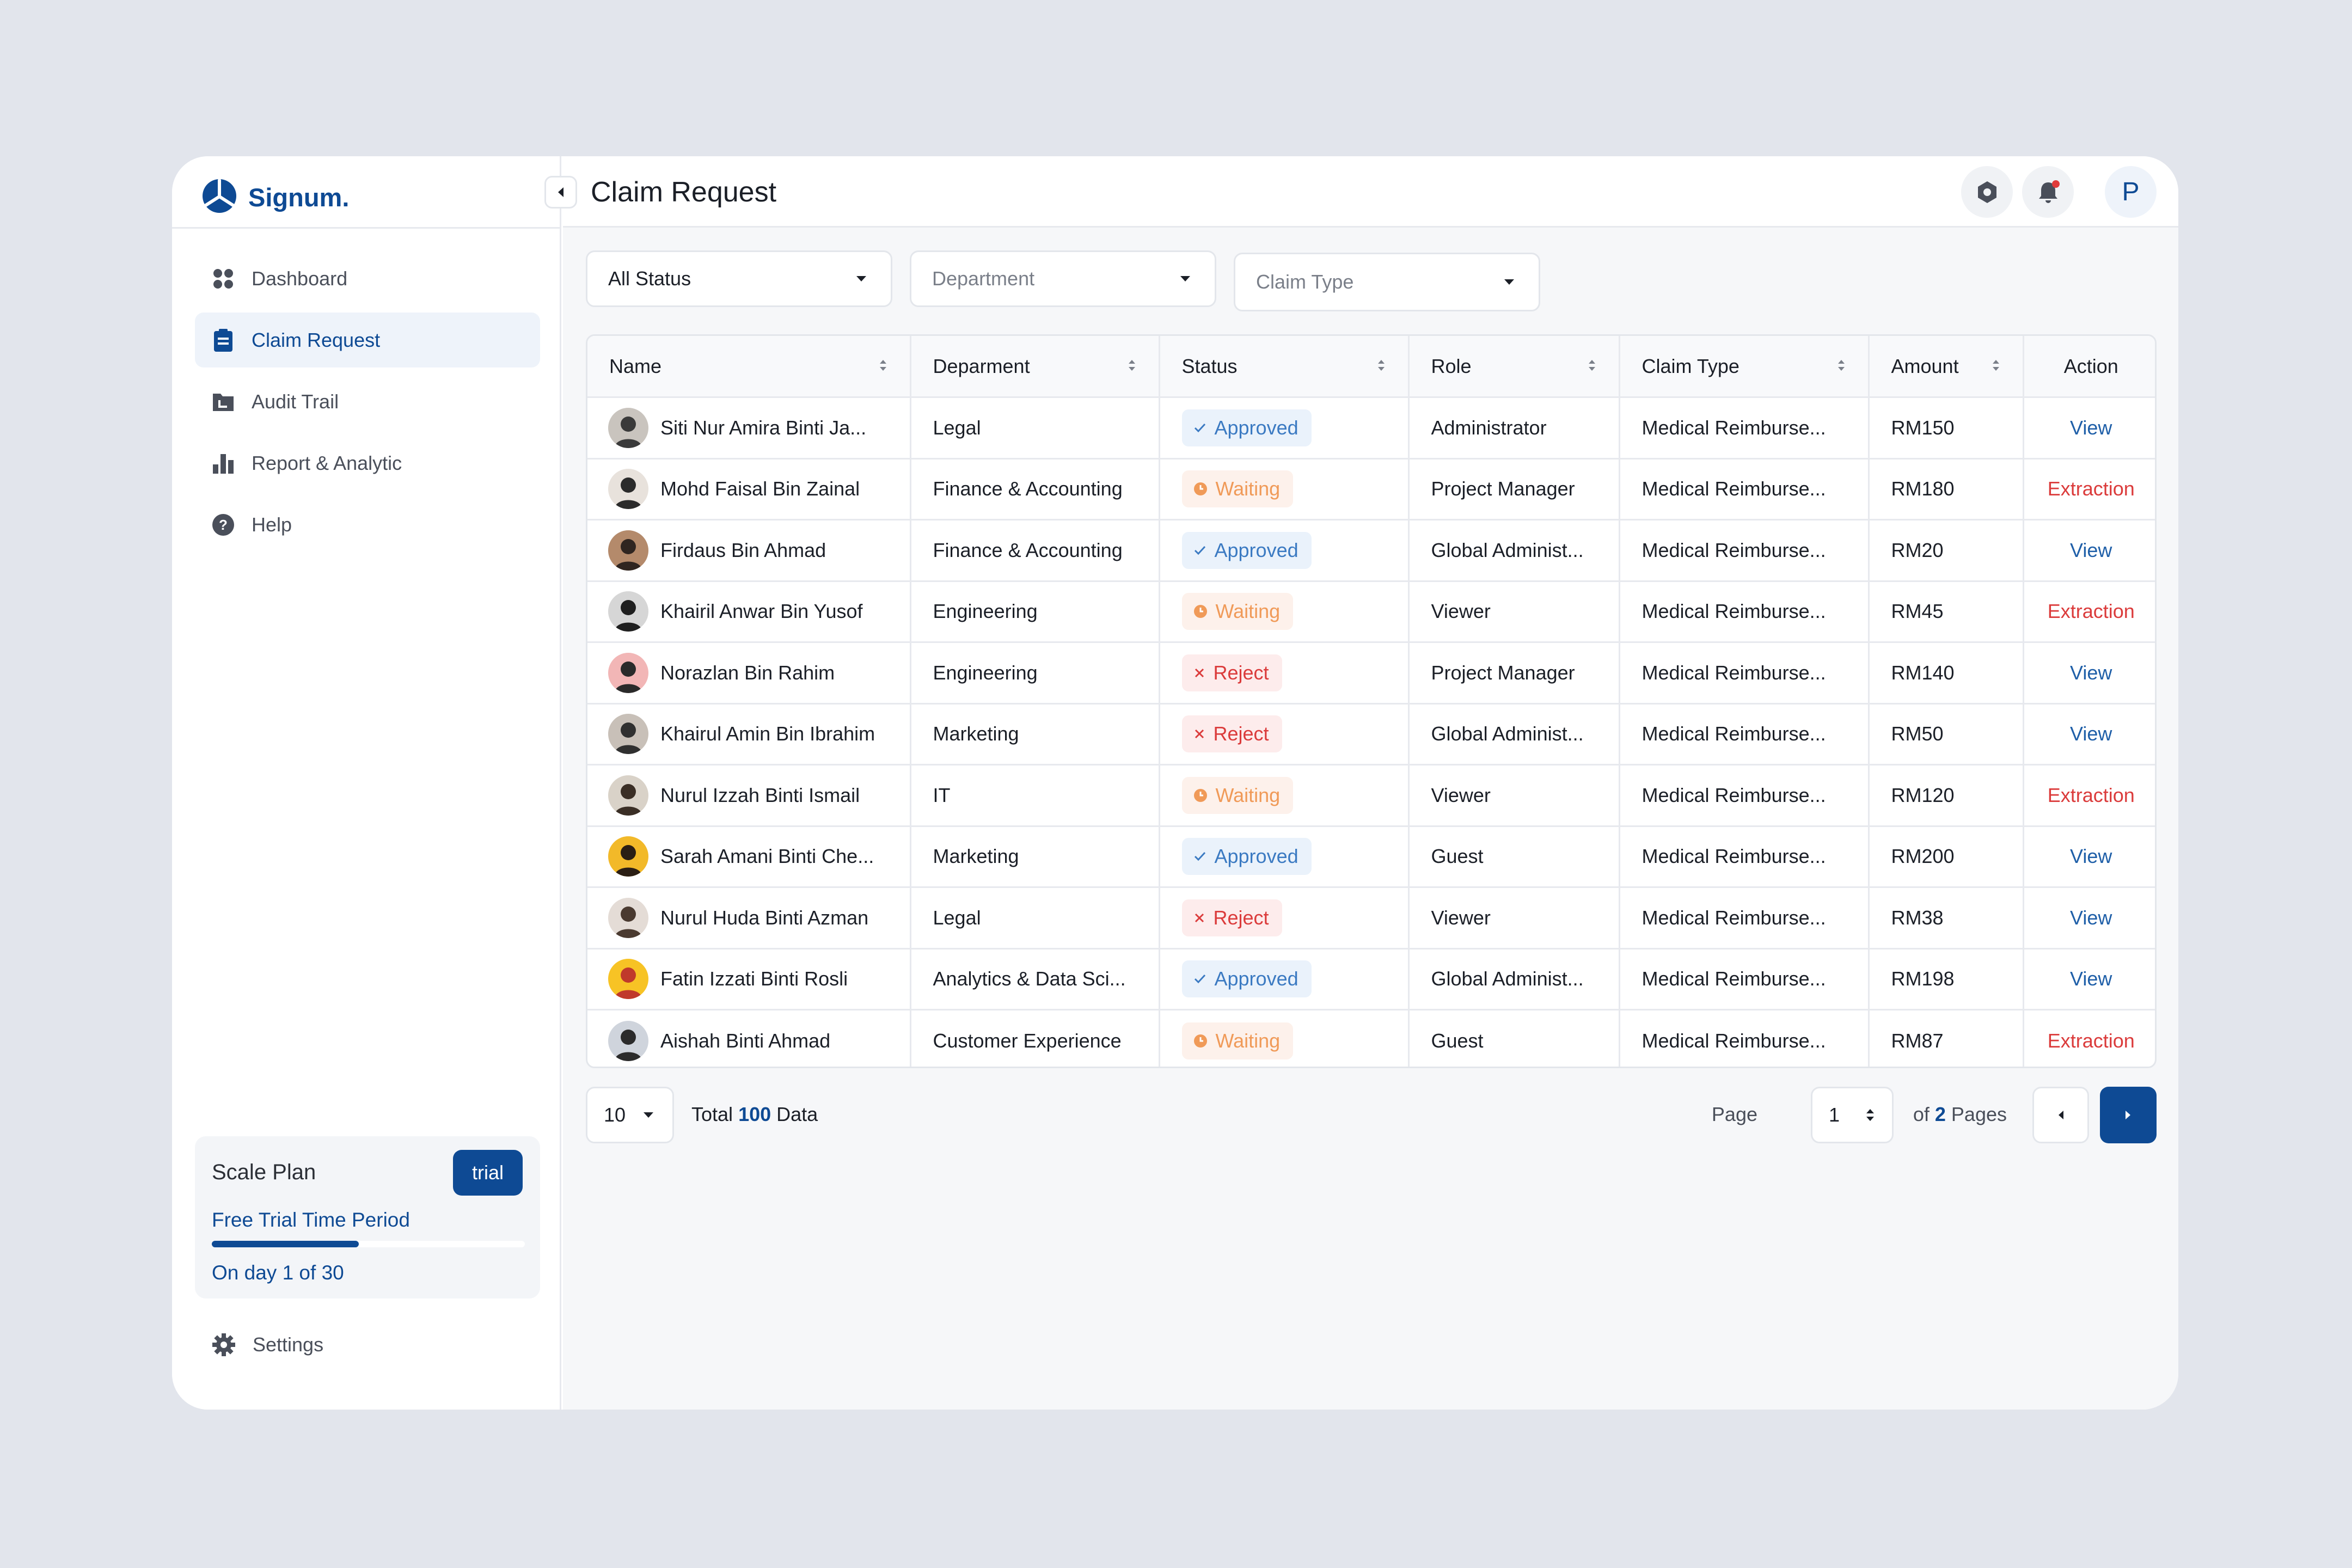 This screenshot has width=2352, height=1568. Describe the element at coordinates (1946, 367) in the screenshot. I see `column-header-amount: Amount` at that location.